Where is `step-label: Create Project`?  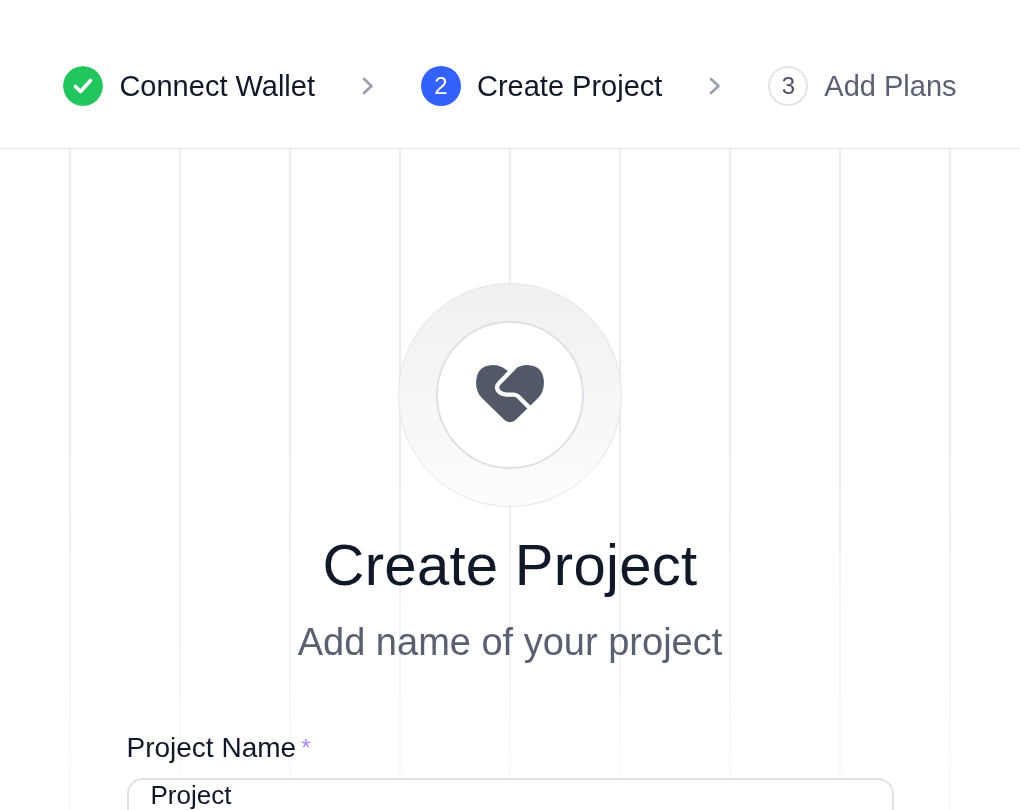 step-label: Create Project is located at coordinates (570, 86).